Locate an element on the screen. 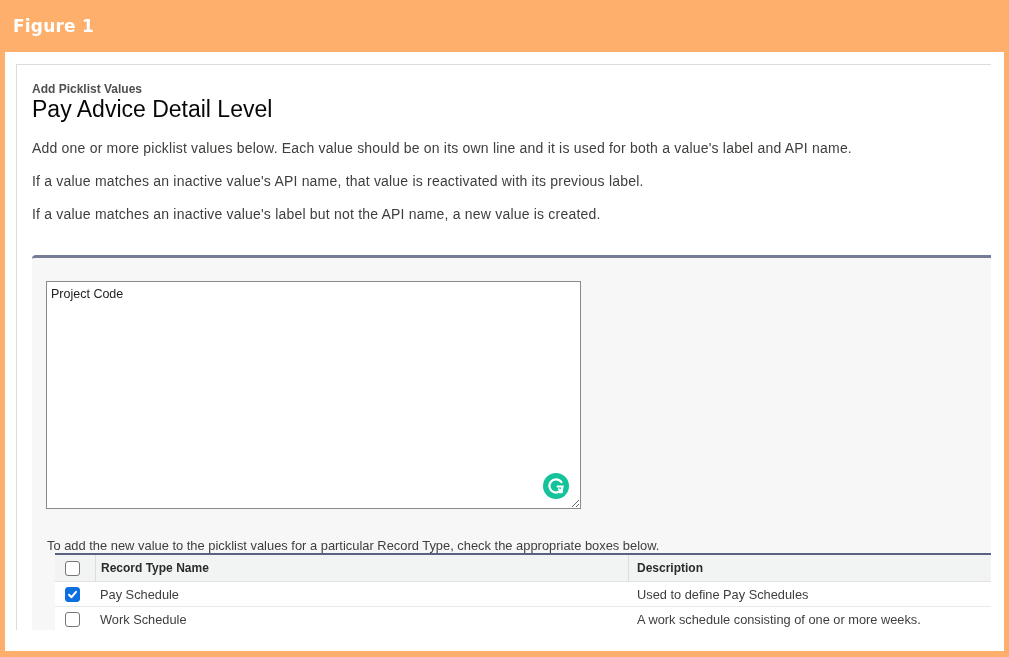  table-cell: Work Schedule is located at coordinates (361, 618).